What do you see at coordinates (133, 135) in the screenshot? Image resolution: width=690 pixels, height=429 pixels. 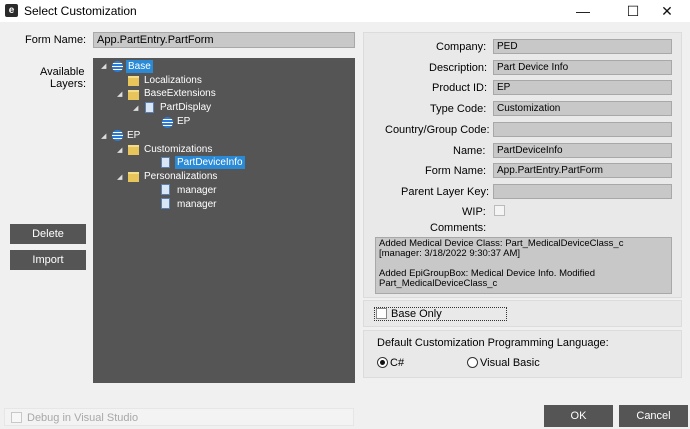 I see `tree-node-ep: EP` at bounding box center [133, 135].